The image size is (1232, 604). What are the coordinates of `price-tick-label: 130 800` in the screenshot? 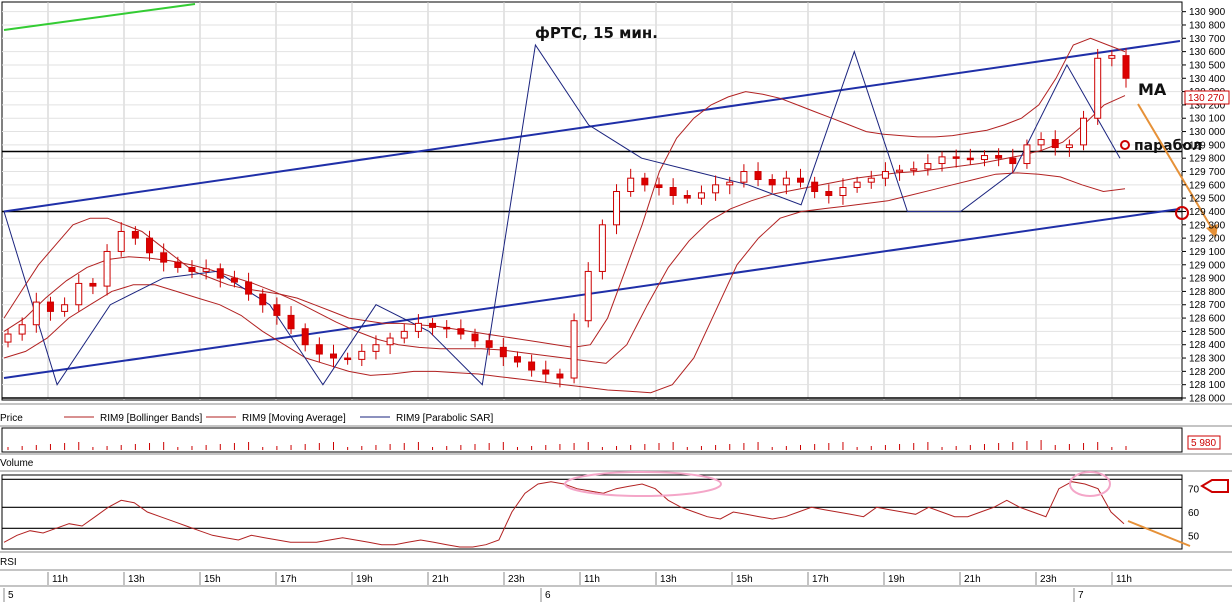 It's located at (1207, 25).